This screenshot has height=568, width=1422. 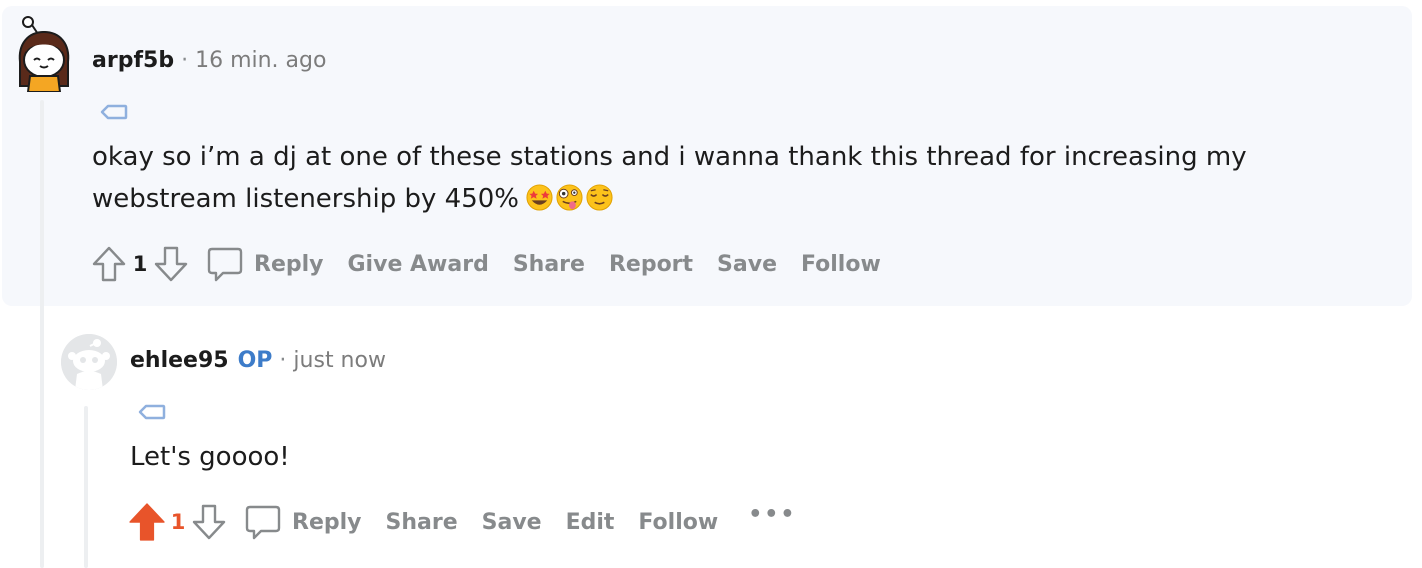 I want to click on timestamp-link: 16 min. ago, so click(x=260, y=60).